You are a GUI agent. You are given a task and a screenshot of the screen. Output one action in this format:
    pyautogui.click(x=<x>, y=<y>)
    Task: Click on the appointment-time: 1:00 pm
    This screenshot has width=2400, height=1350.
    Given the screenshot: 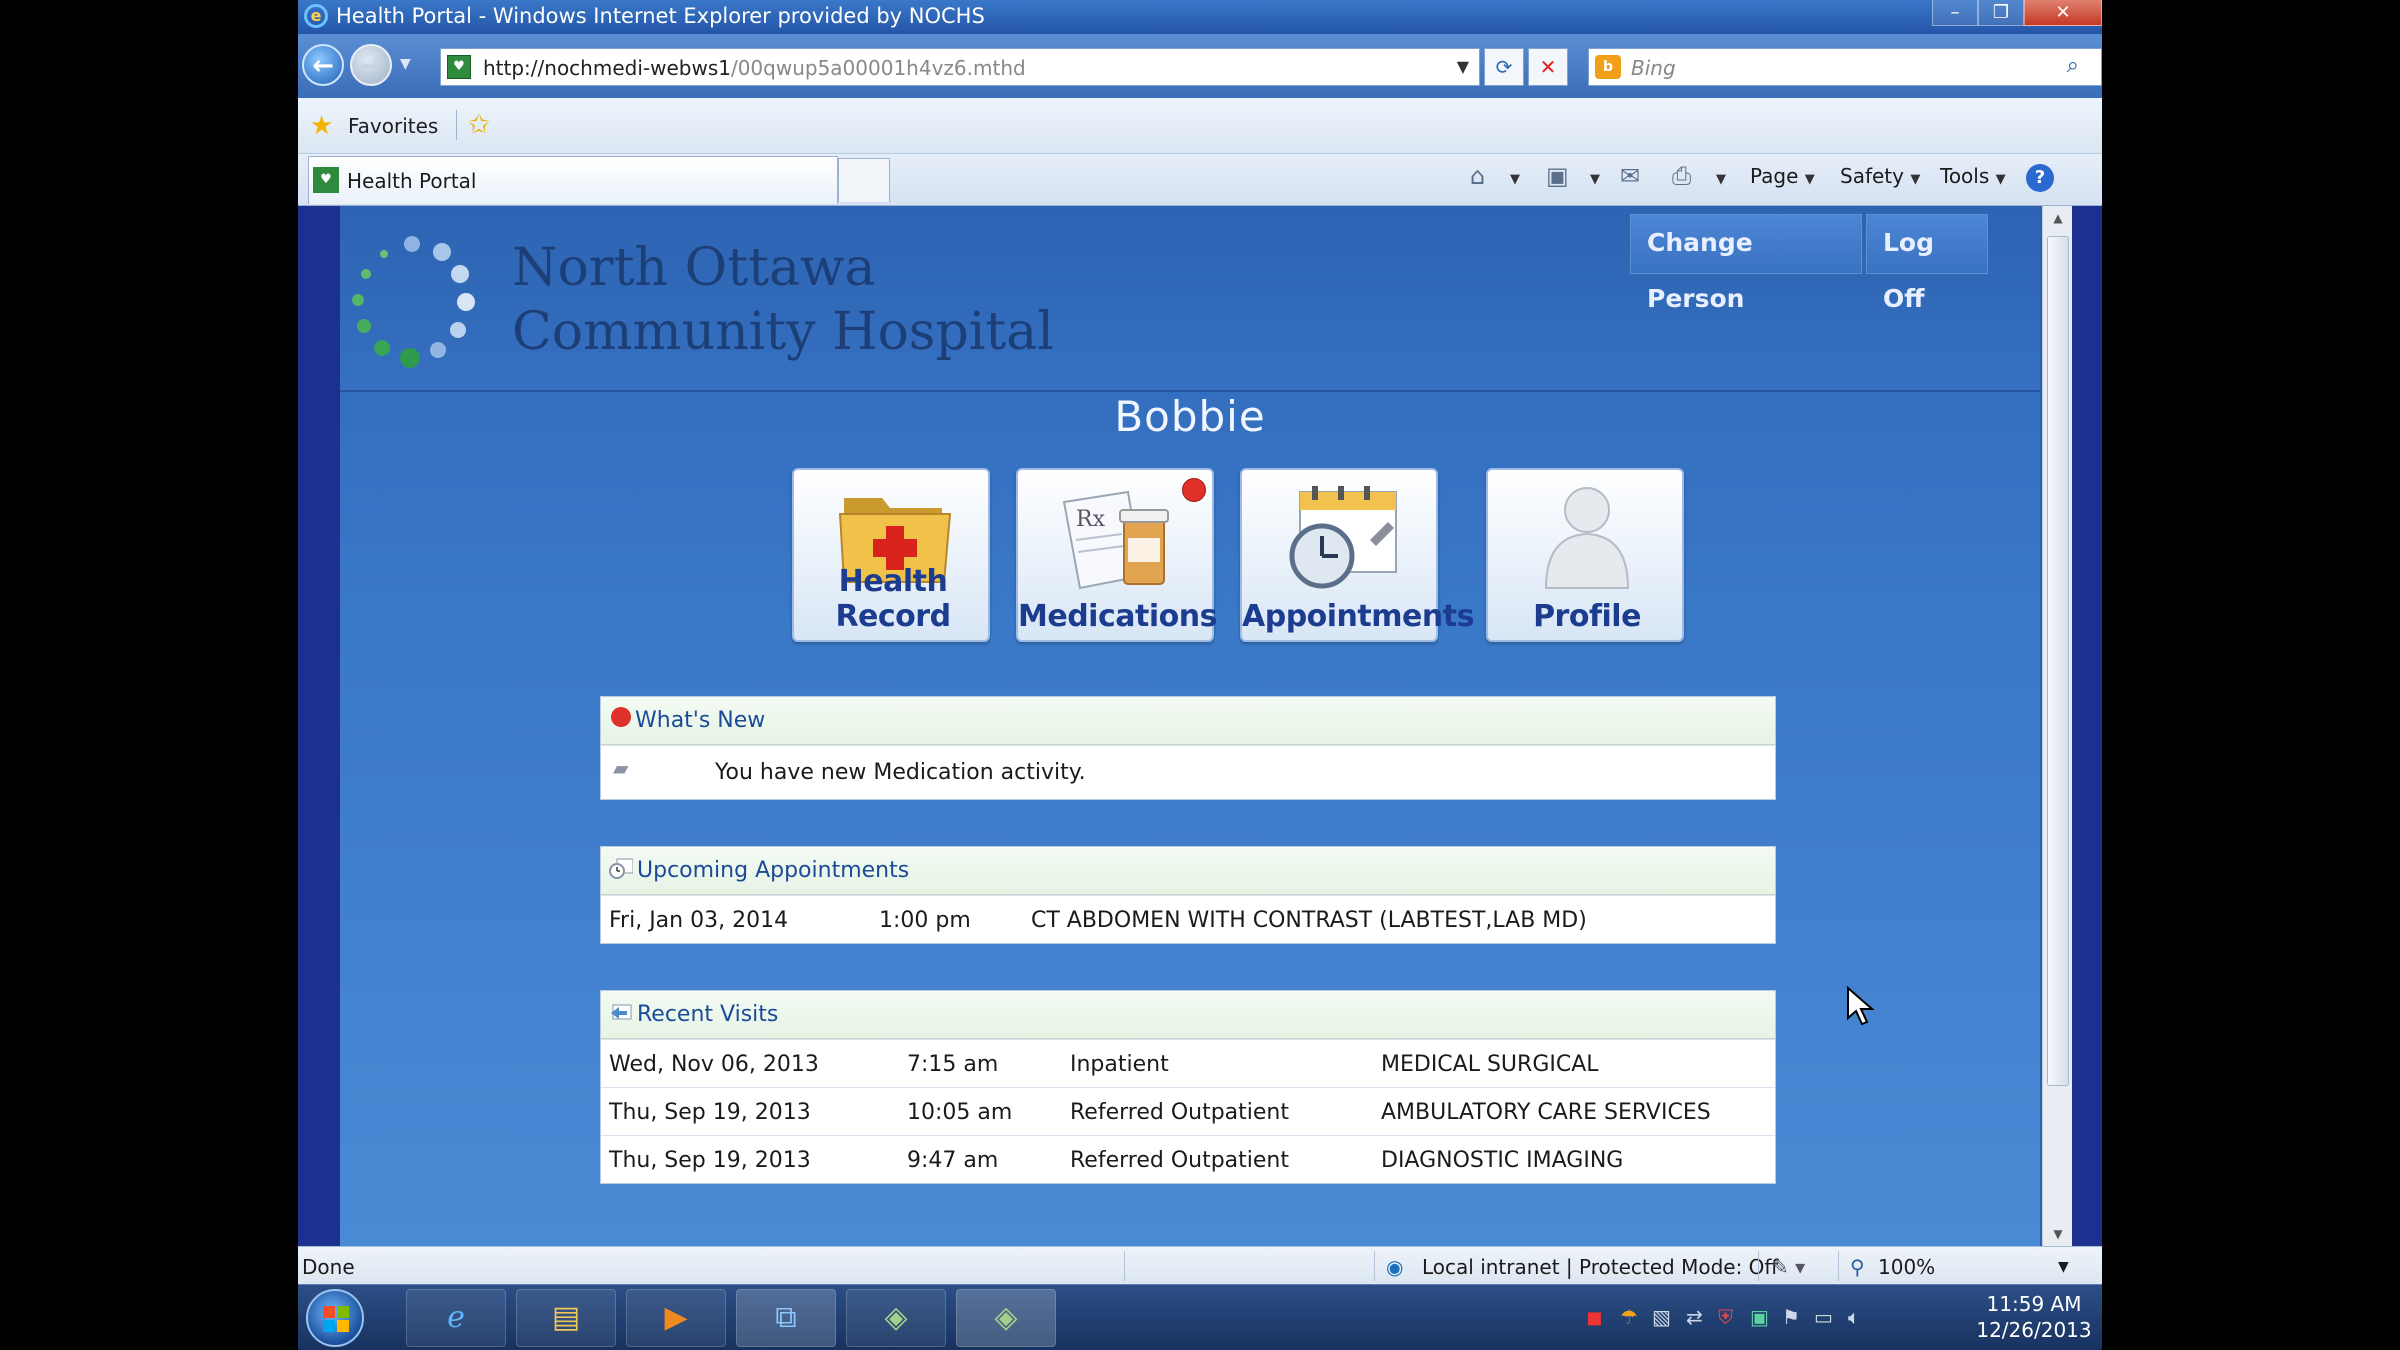 What is the action you would take?
    pyautogui.click(x=925, y=920)
    